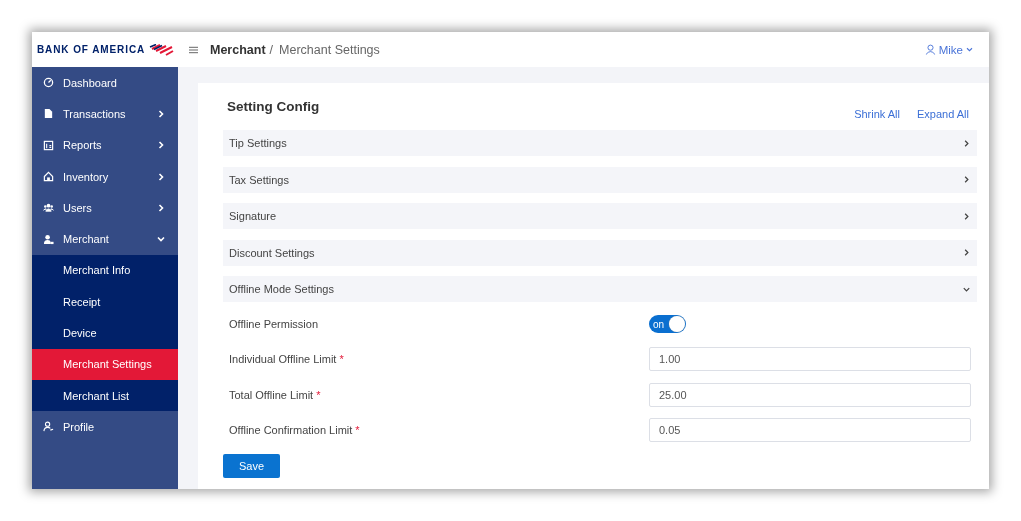 The width and height of the screenshot is (1021, 521). I want to click on field-label: Individual Offline Limit, so click(283, 359).